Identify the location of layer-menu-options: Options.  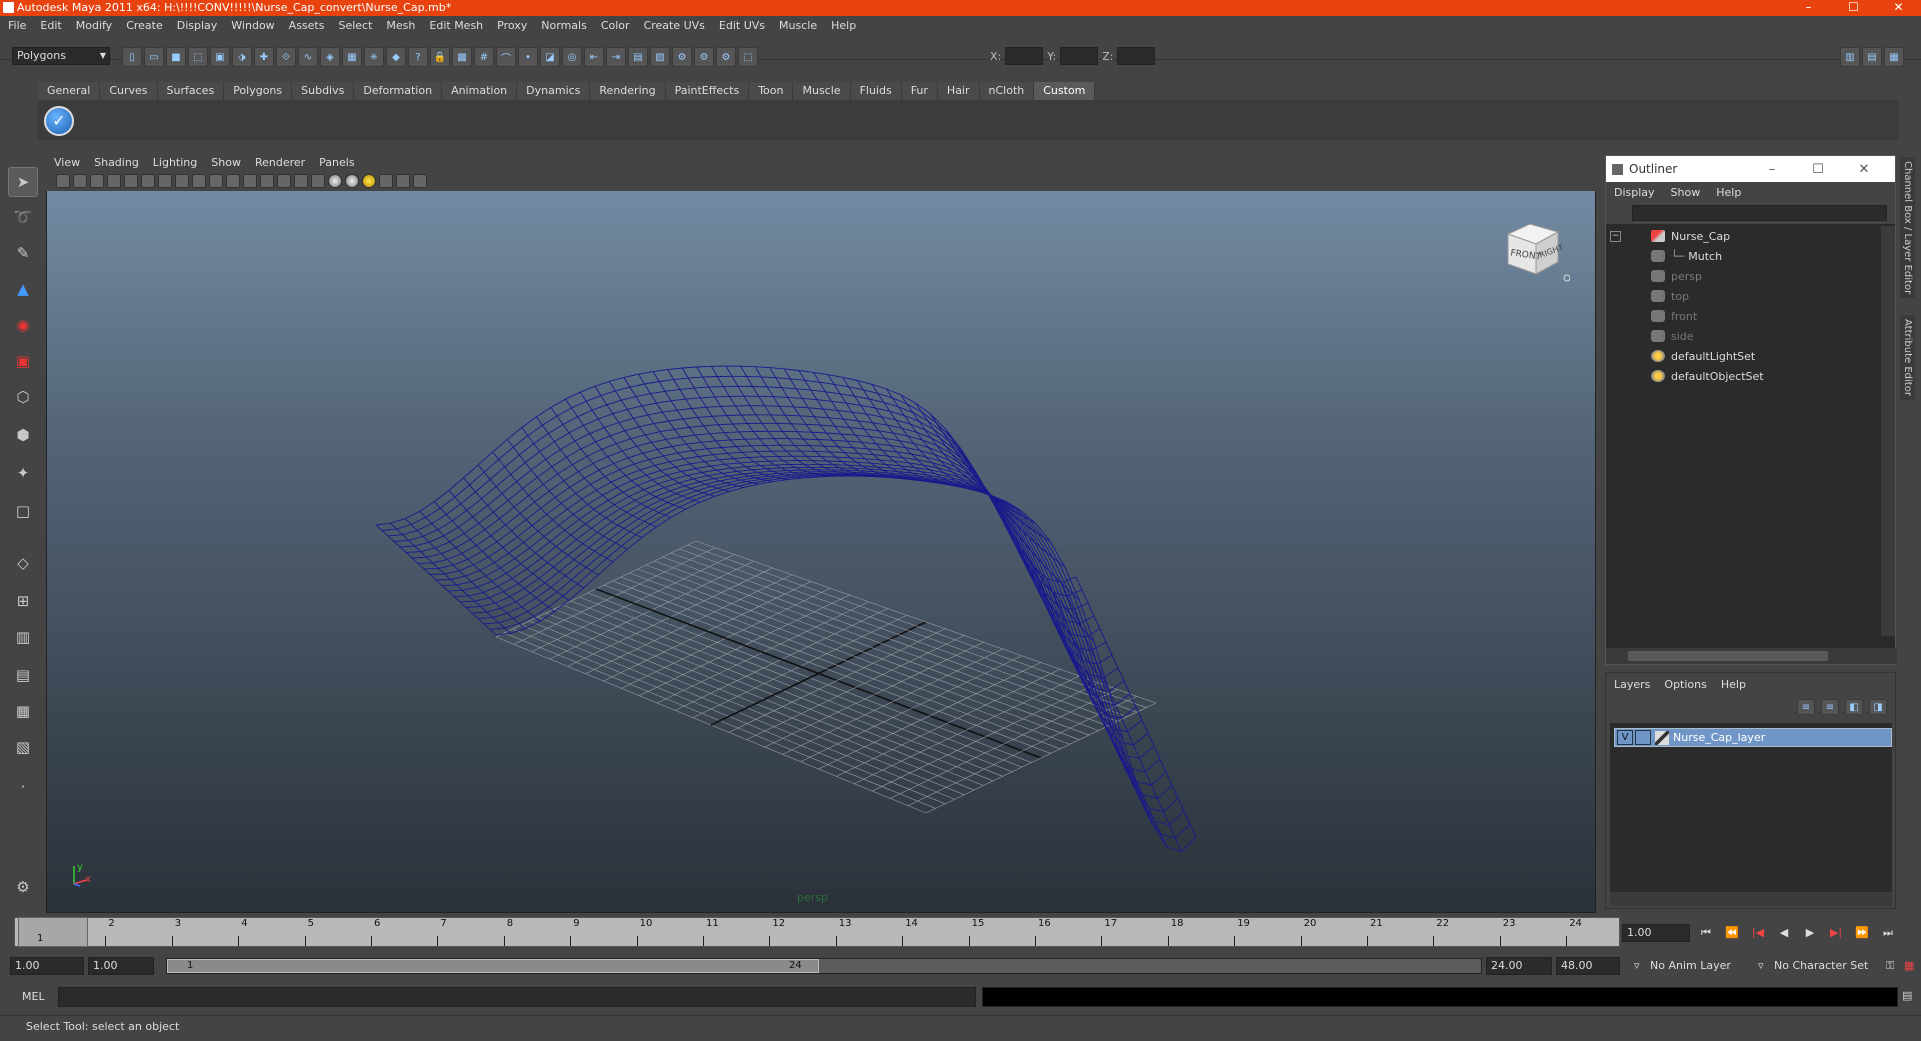
(1685, 684).